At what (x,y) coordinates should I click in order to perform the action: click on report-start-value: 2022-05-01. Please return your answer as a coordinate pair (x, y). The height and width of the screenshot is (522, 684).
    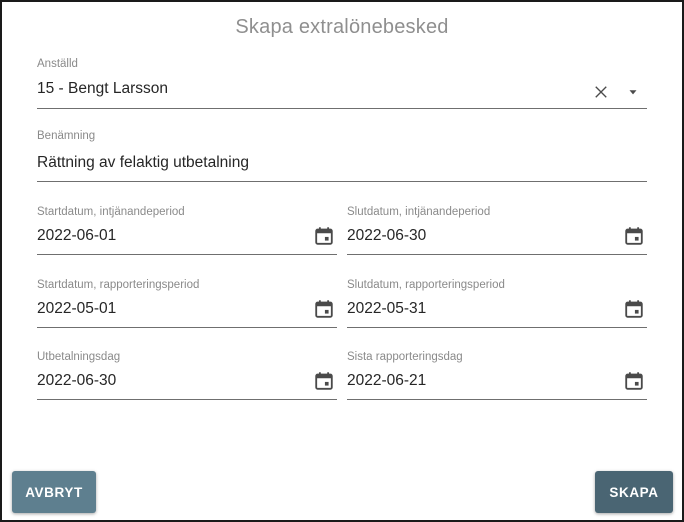
    Looking at the image, I should click on (77, 308).